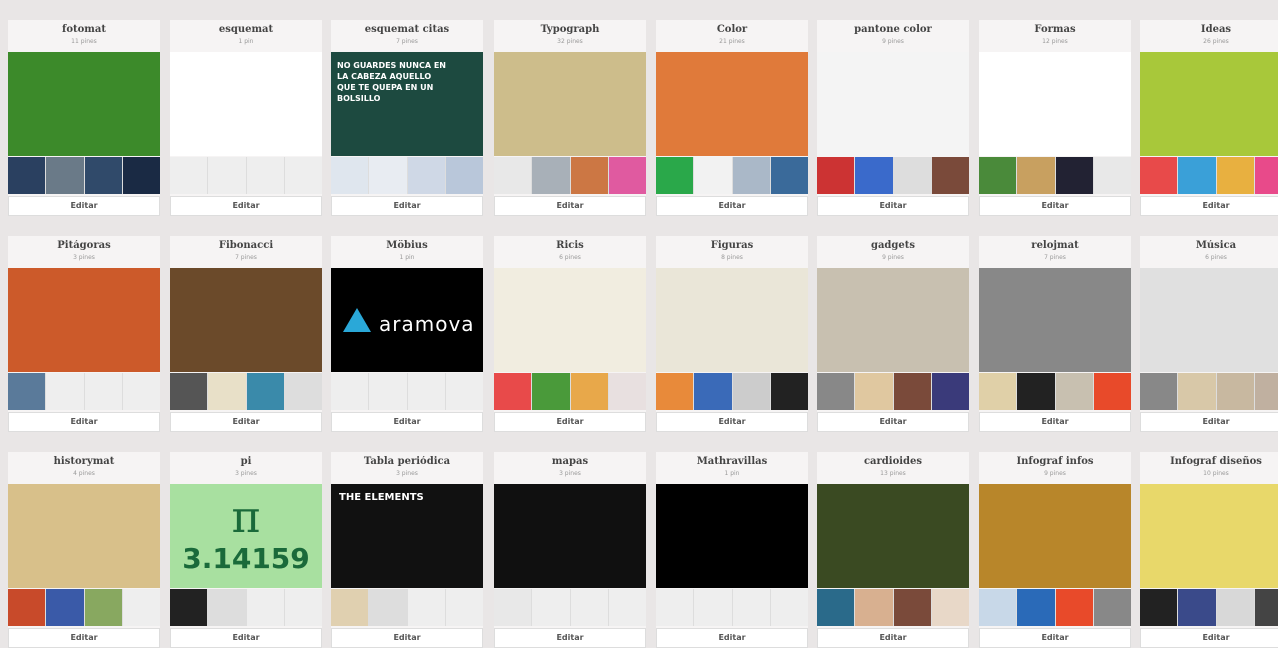 This screenshot has width=1278, height=648. I want to click on board-card: Ideas 26 pines Editar, so click(1209, 118).